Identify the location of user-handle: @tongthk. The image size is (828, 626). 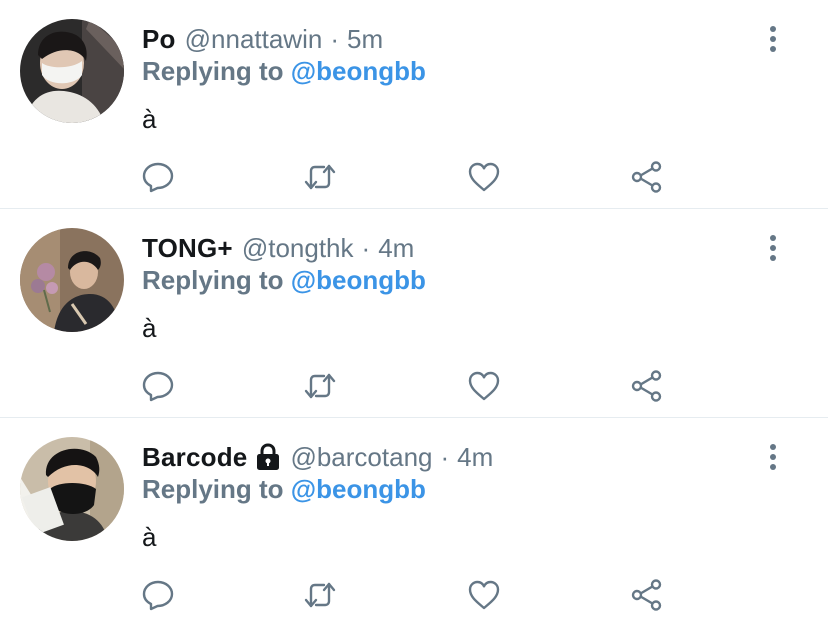
(298, 248).